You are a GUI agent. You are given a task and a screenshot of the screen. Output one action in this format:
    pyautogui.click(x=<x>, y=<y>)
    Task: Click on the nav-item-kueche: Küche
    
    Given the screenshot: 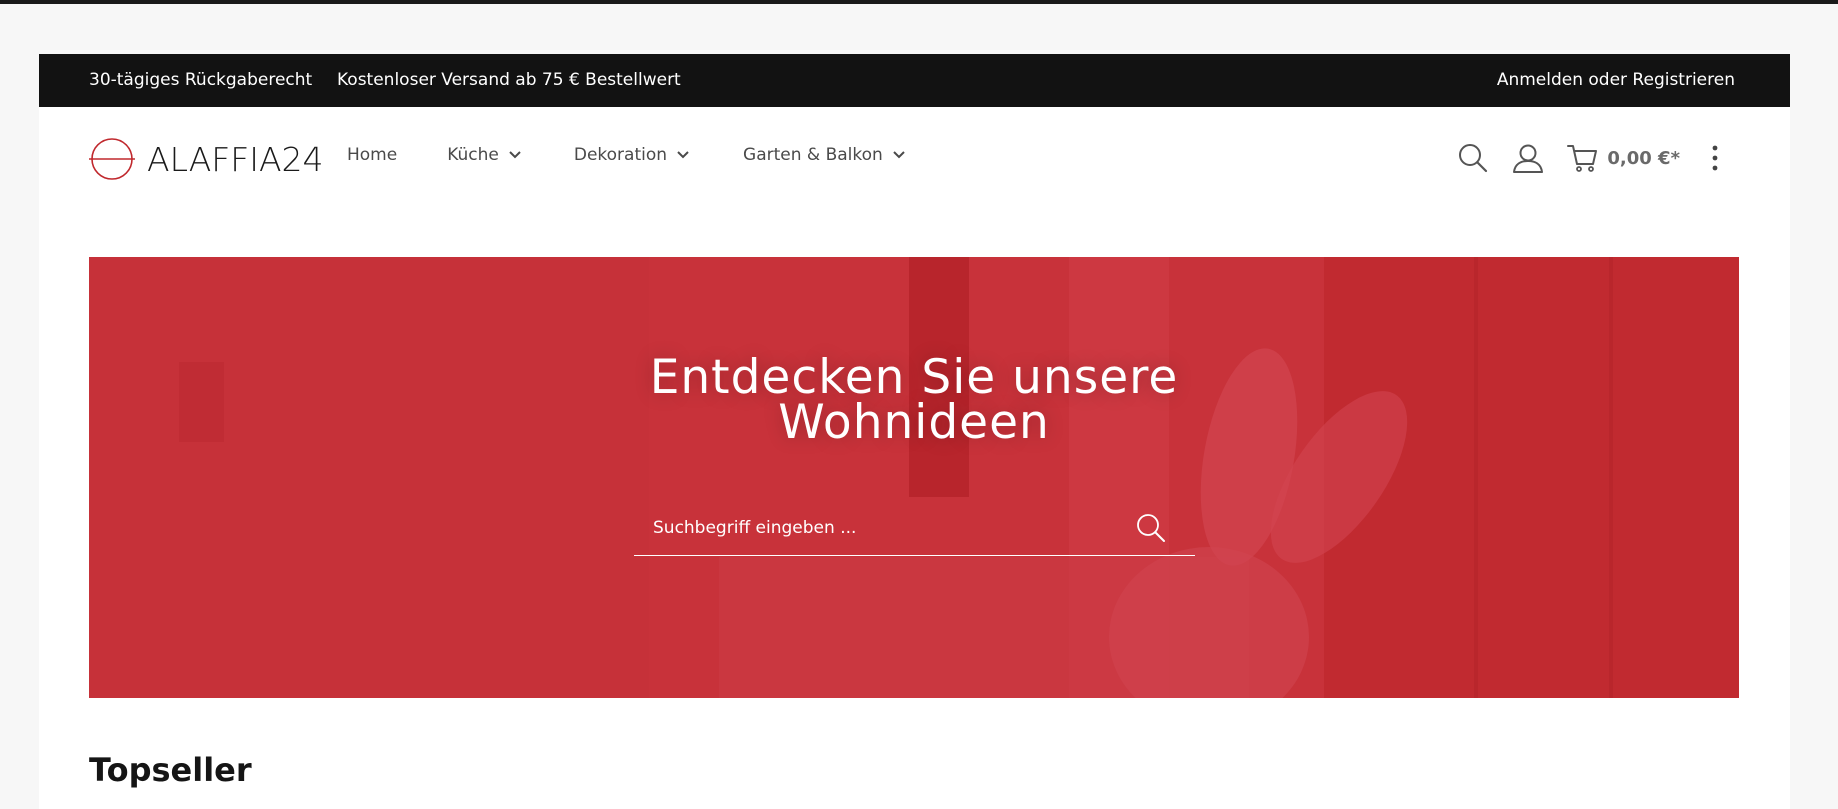 What is the action you would take?
    pyautogui.click(x=484, y=155)
    